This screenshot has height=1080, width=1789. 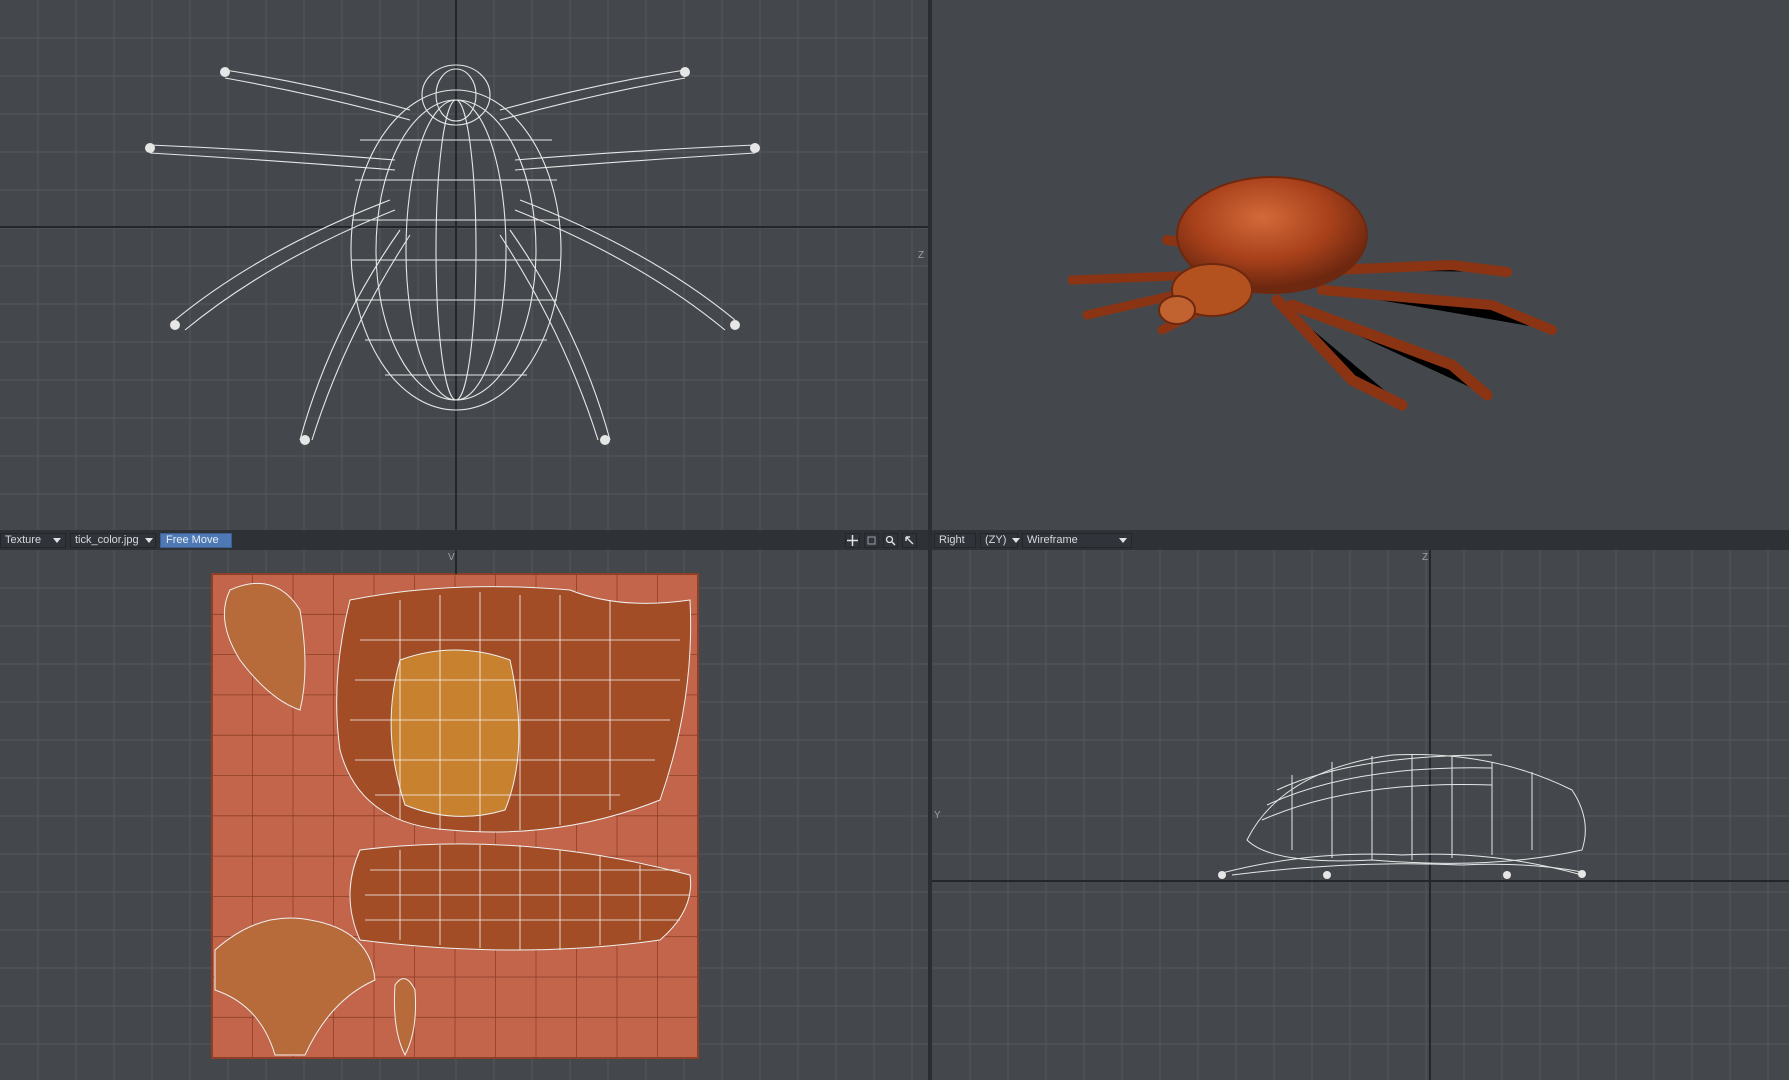 I want to click on view-mode-dropdown: Texture, so click(x=33, y=540).